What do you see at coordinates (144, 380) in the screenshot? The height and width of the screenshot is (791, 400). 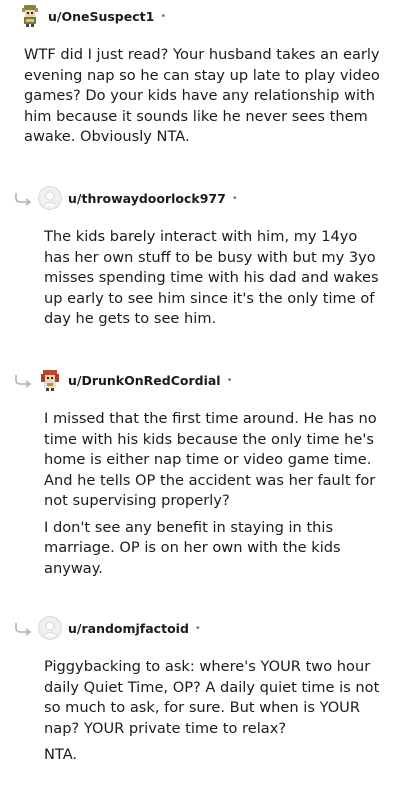 I see `username: u/DrunkOnRedCordial` at bounding box center [144, 380].